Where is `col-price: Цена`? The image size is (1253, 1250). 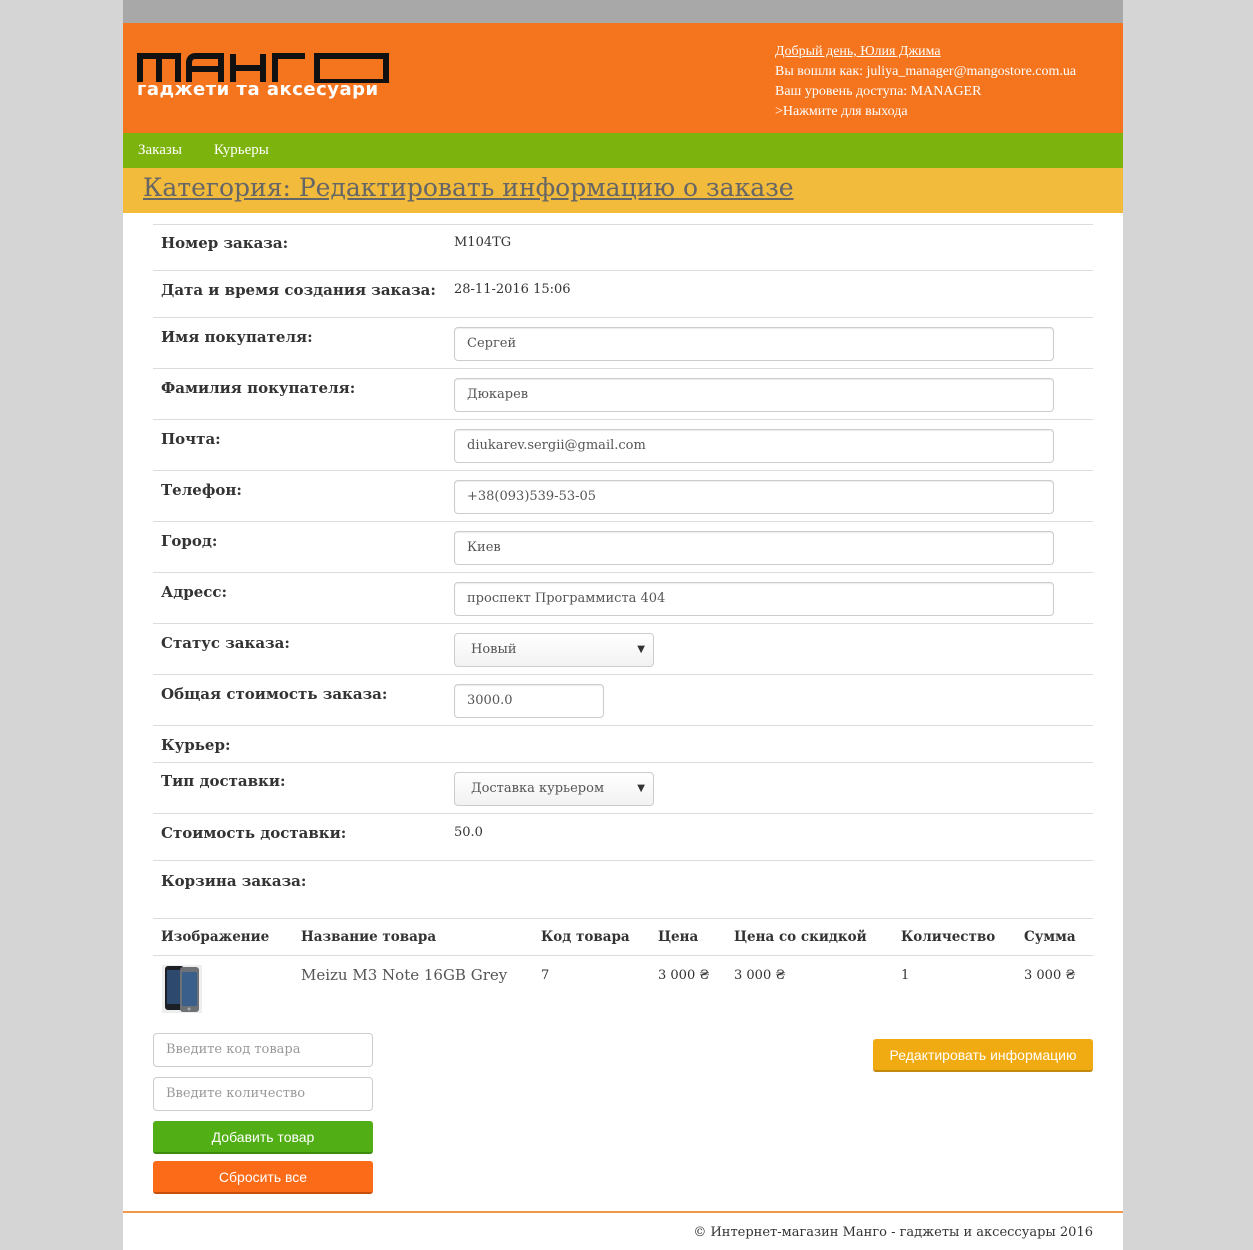
col-price: Цена is located at coordinates (678, 937).